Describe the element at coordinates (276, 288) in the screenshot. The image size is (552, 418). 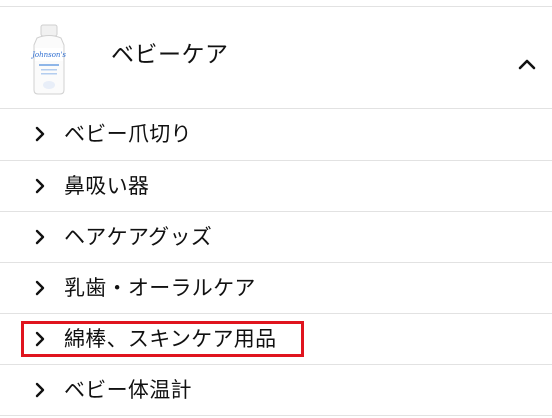
I see `subcategory-item-oral-care: 乳歯・オーラルケア` at that location.